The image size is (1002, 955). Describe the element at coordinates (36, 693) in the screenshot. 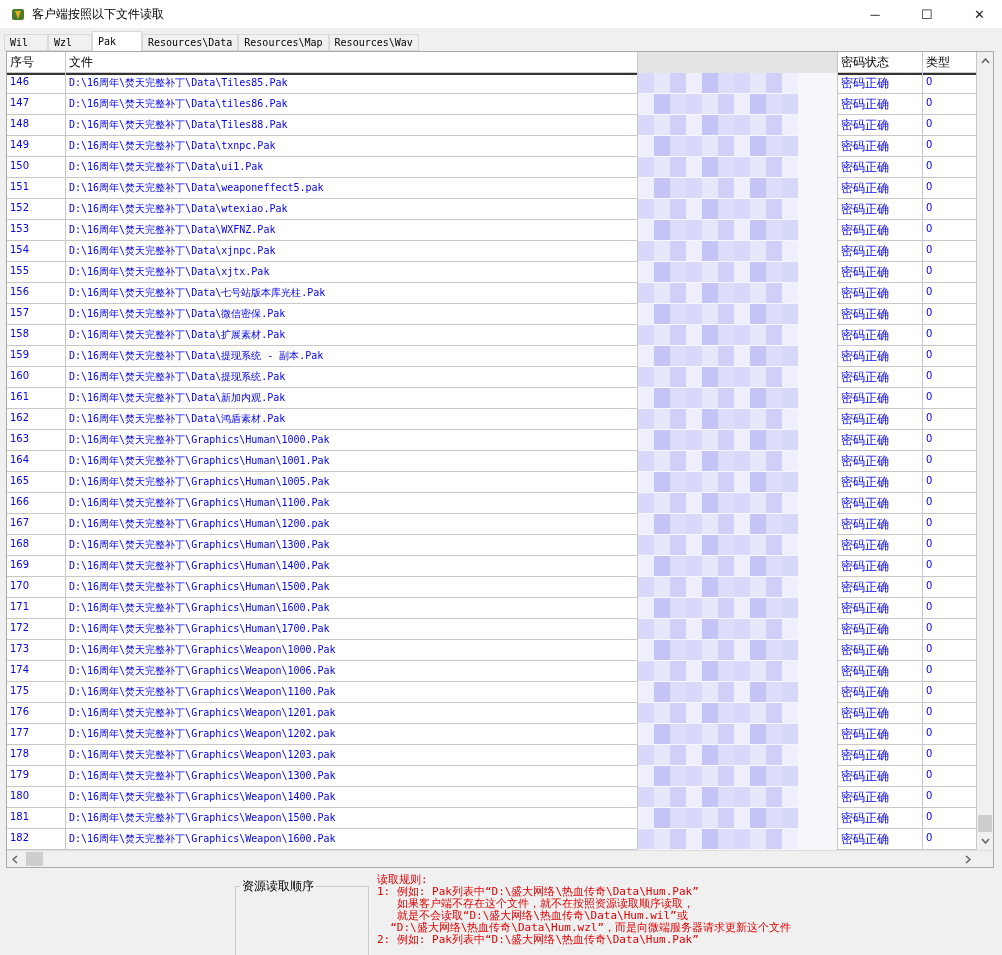

I see `table-cell: 175` at that location.